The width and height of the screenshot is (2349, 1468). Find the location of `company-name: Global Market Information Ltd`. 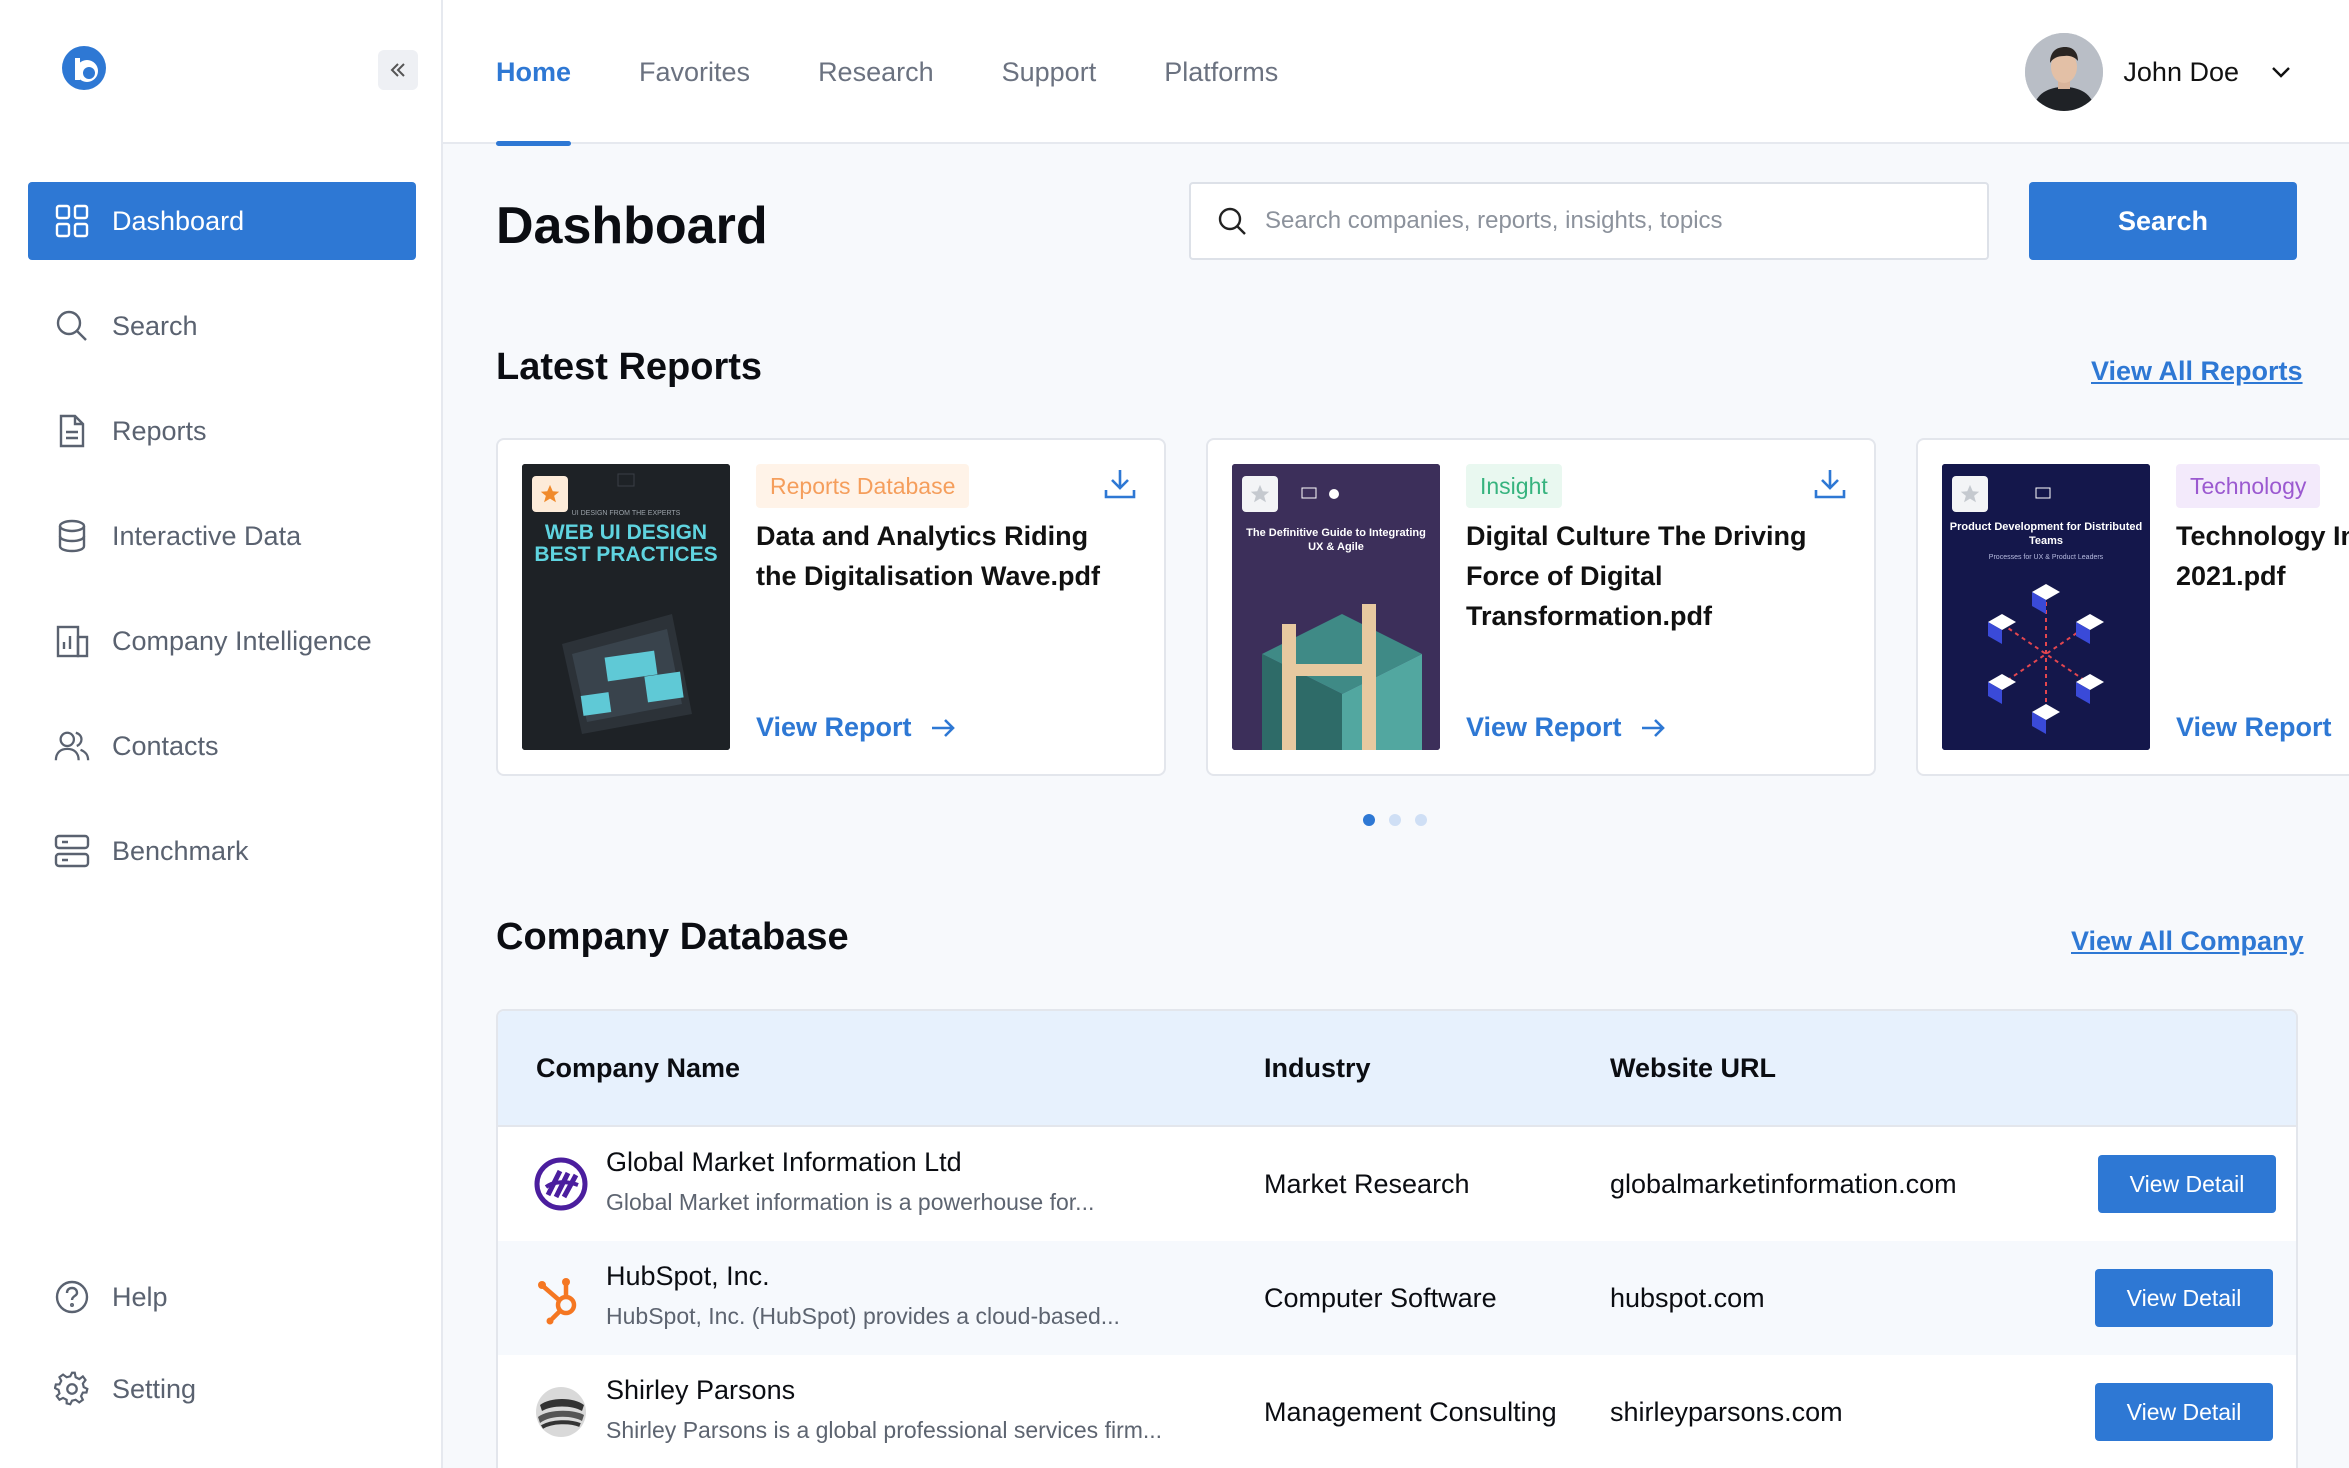

company-name: Global Market Information Ltd is located at coordinates (784, 1162).